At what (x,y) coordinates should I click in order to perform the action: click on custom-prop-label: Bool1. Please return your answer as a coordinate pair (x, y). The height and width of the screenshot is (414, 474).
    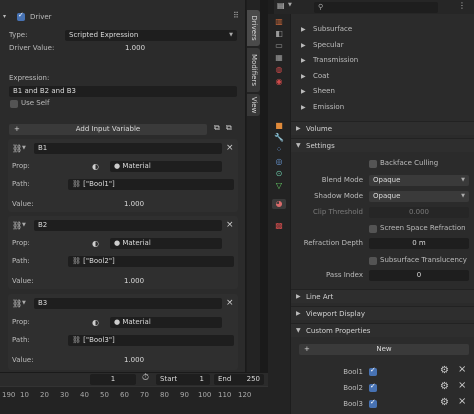
    Looking at the image, I should click on (353, 372).